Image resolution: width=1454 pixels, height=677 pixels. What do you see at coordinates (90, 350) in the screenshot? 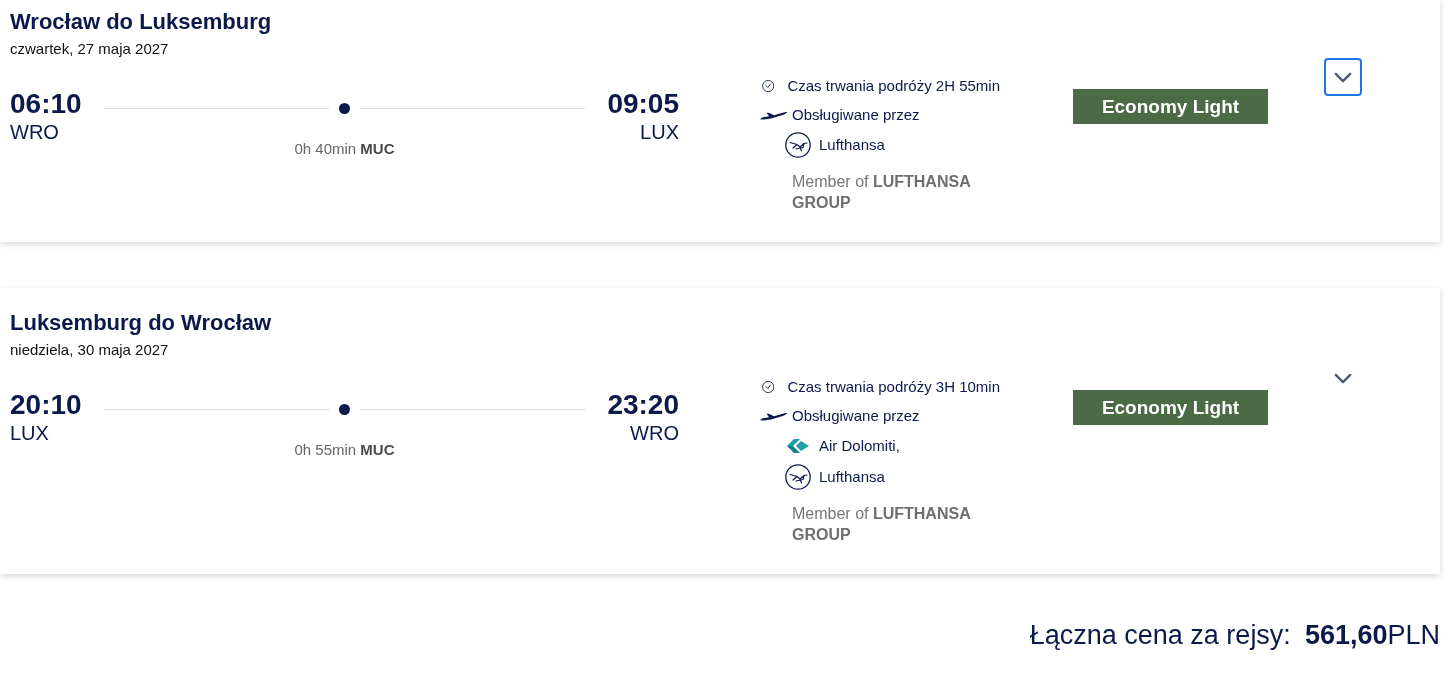
I see `flight-date: niedziela, 30 maja 2027` at bounding box center [90, 350].